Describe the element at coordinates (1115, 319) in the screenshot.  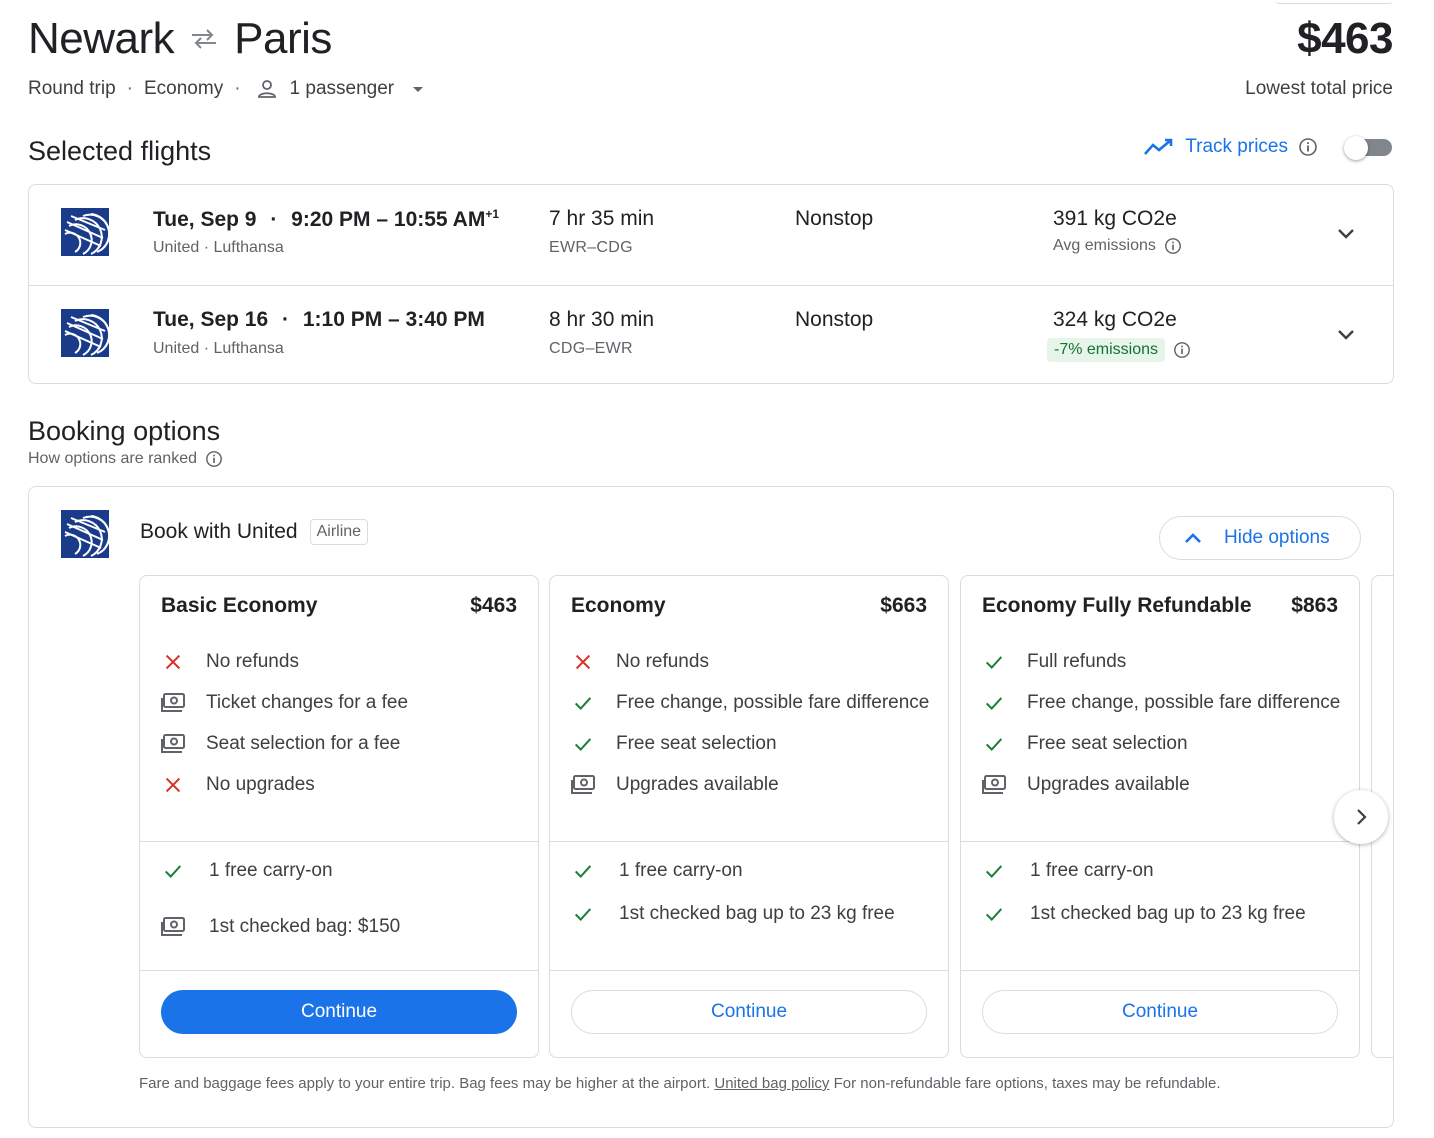
I see `flight-emissions: 324 kg CO2e` at that location.